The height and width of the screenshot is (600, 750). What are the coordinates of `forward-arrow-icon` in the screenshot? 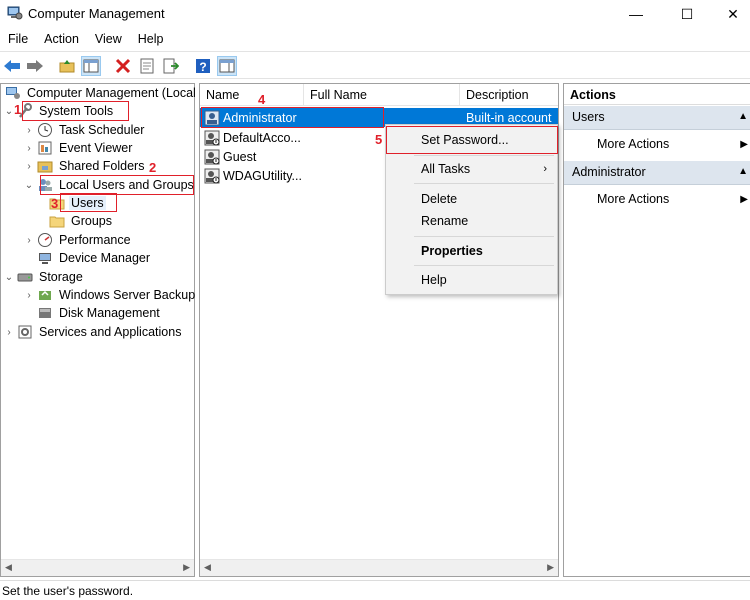 It's located at (35, 66).